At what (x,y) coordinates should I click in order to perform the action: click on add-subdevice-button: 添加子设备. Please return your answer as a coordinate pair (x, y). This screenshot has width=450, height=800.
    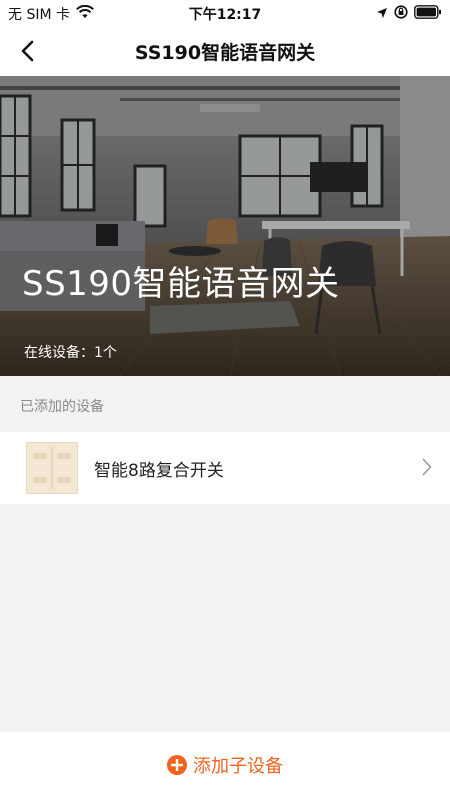
    Looking at the image, I should click on (225, 766).